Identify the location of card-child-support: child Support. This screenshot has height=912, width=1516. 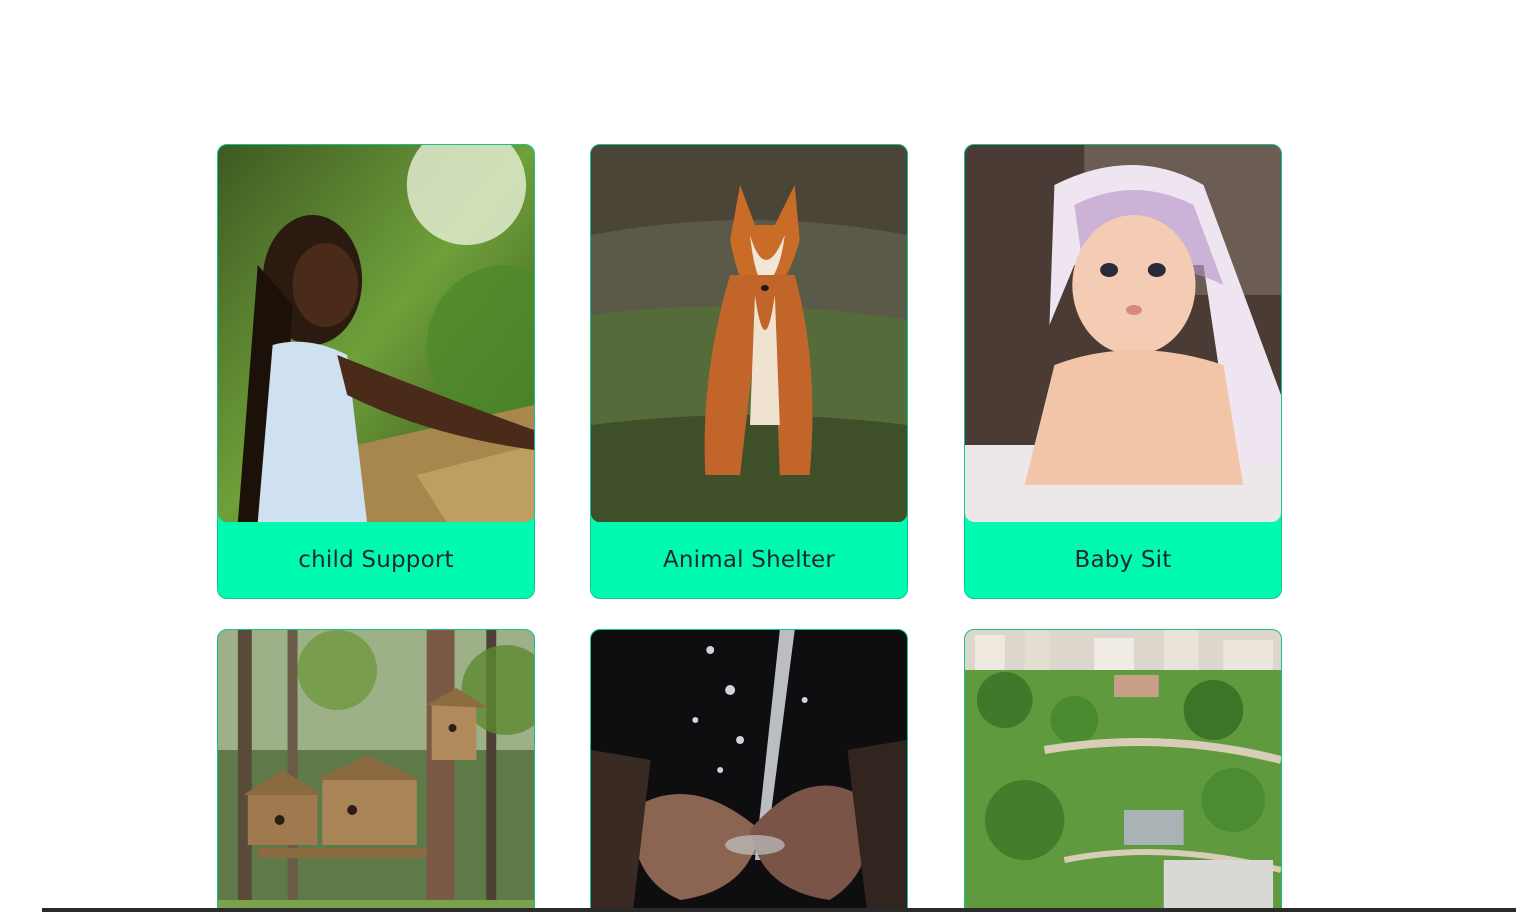
(376, 371).